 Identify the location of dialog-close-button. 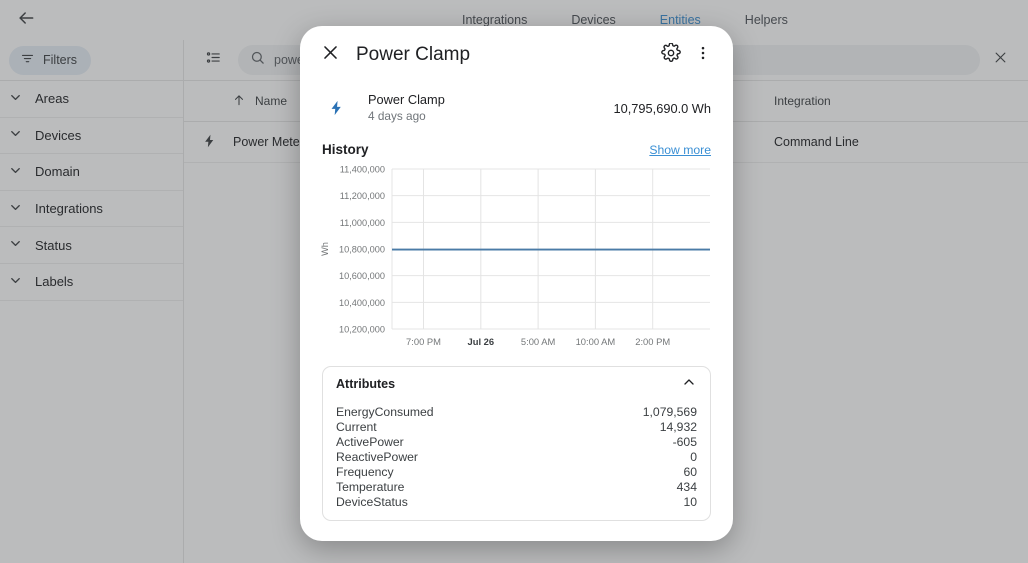
(330, 55).